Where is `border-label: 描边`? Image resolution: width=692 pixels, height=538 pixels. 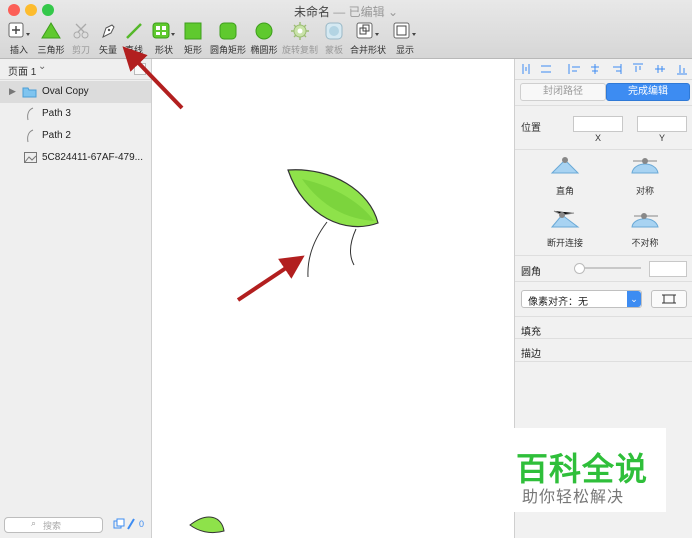
border-label: 描边 is located at coordinates (531, 354).